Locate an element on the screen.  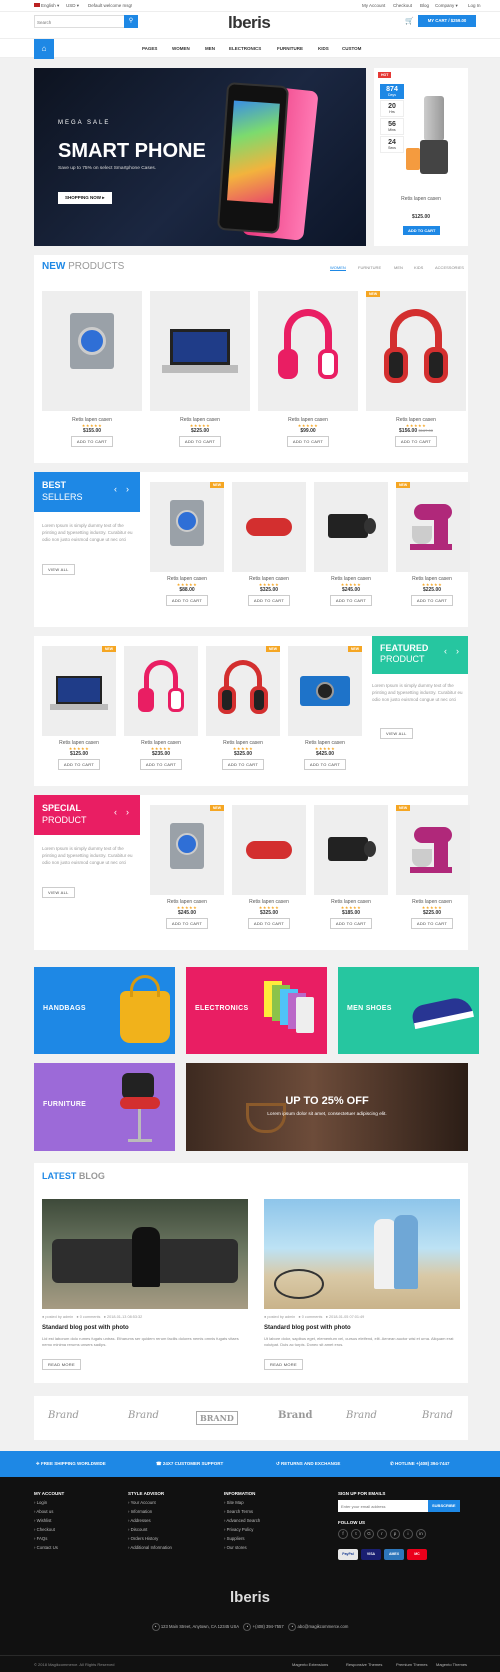
linkedin-icon: in is located at coordinates (421, 1534).